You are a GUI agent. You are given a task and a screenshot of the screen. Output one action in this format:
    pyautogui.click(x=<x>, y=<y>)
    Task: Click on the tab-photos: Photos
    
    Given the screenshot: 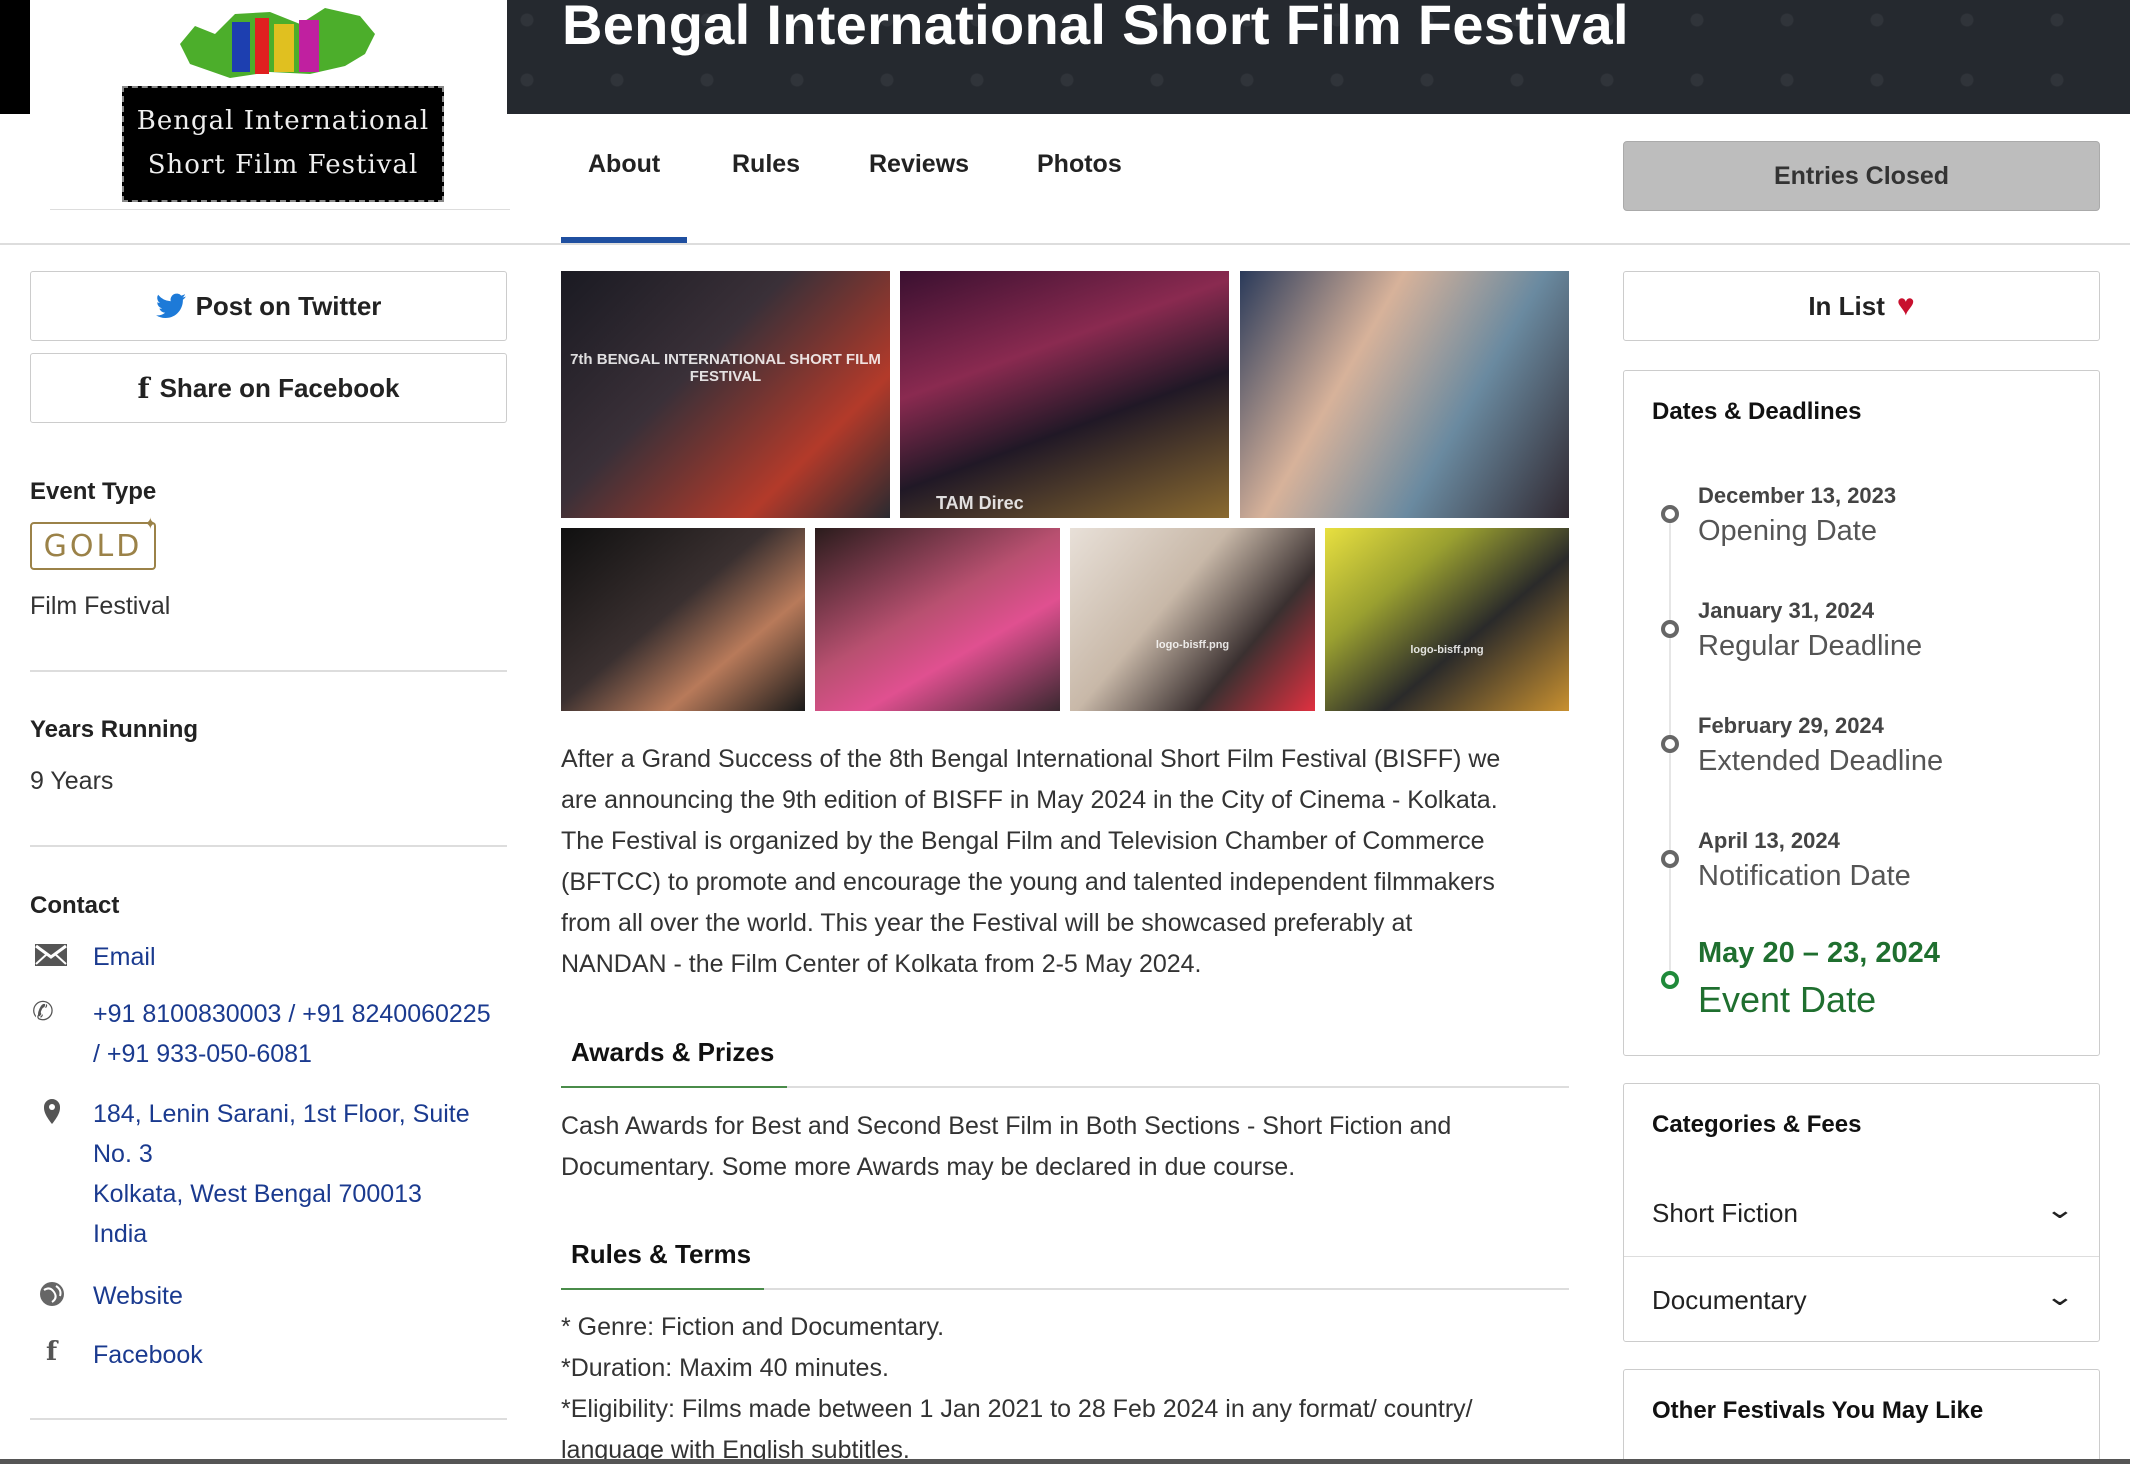 What is the action you would take?
    pyautogui.click(x=1079, y=164)
    